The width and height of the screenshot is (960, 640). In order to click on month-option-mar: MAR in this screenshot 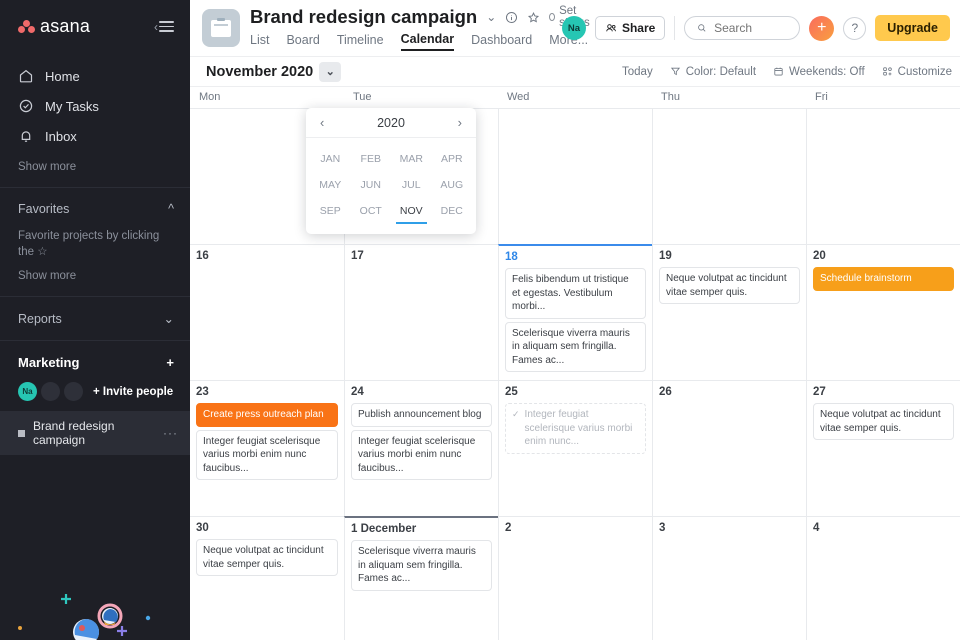, I will do `click(411, 159)`.